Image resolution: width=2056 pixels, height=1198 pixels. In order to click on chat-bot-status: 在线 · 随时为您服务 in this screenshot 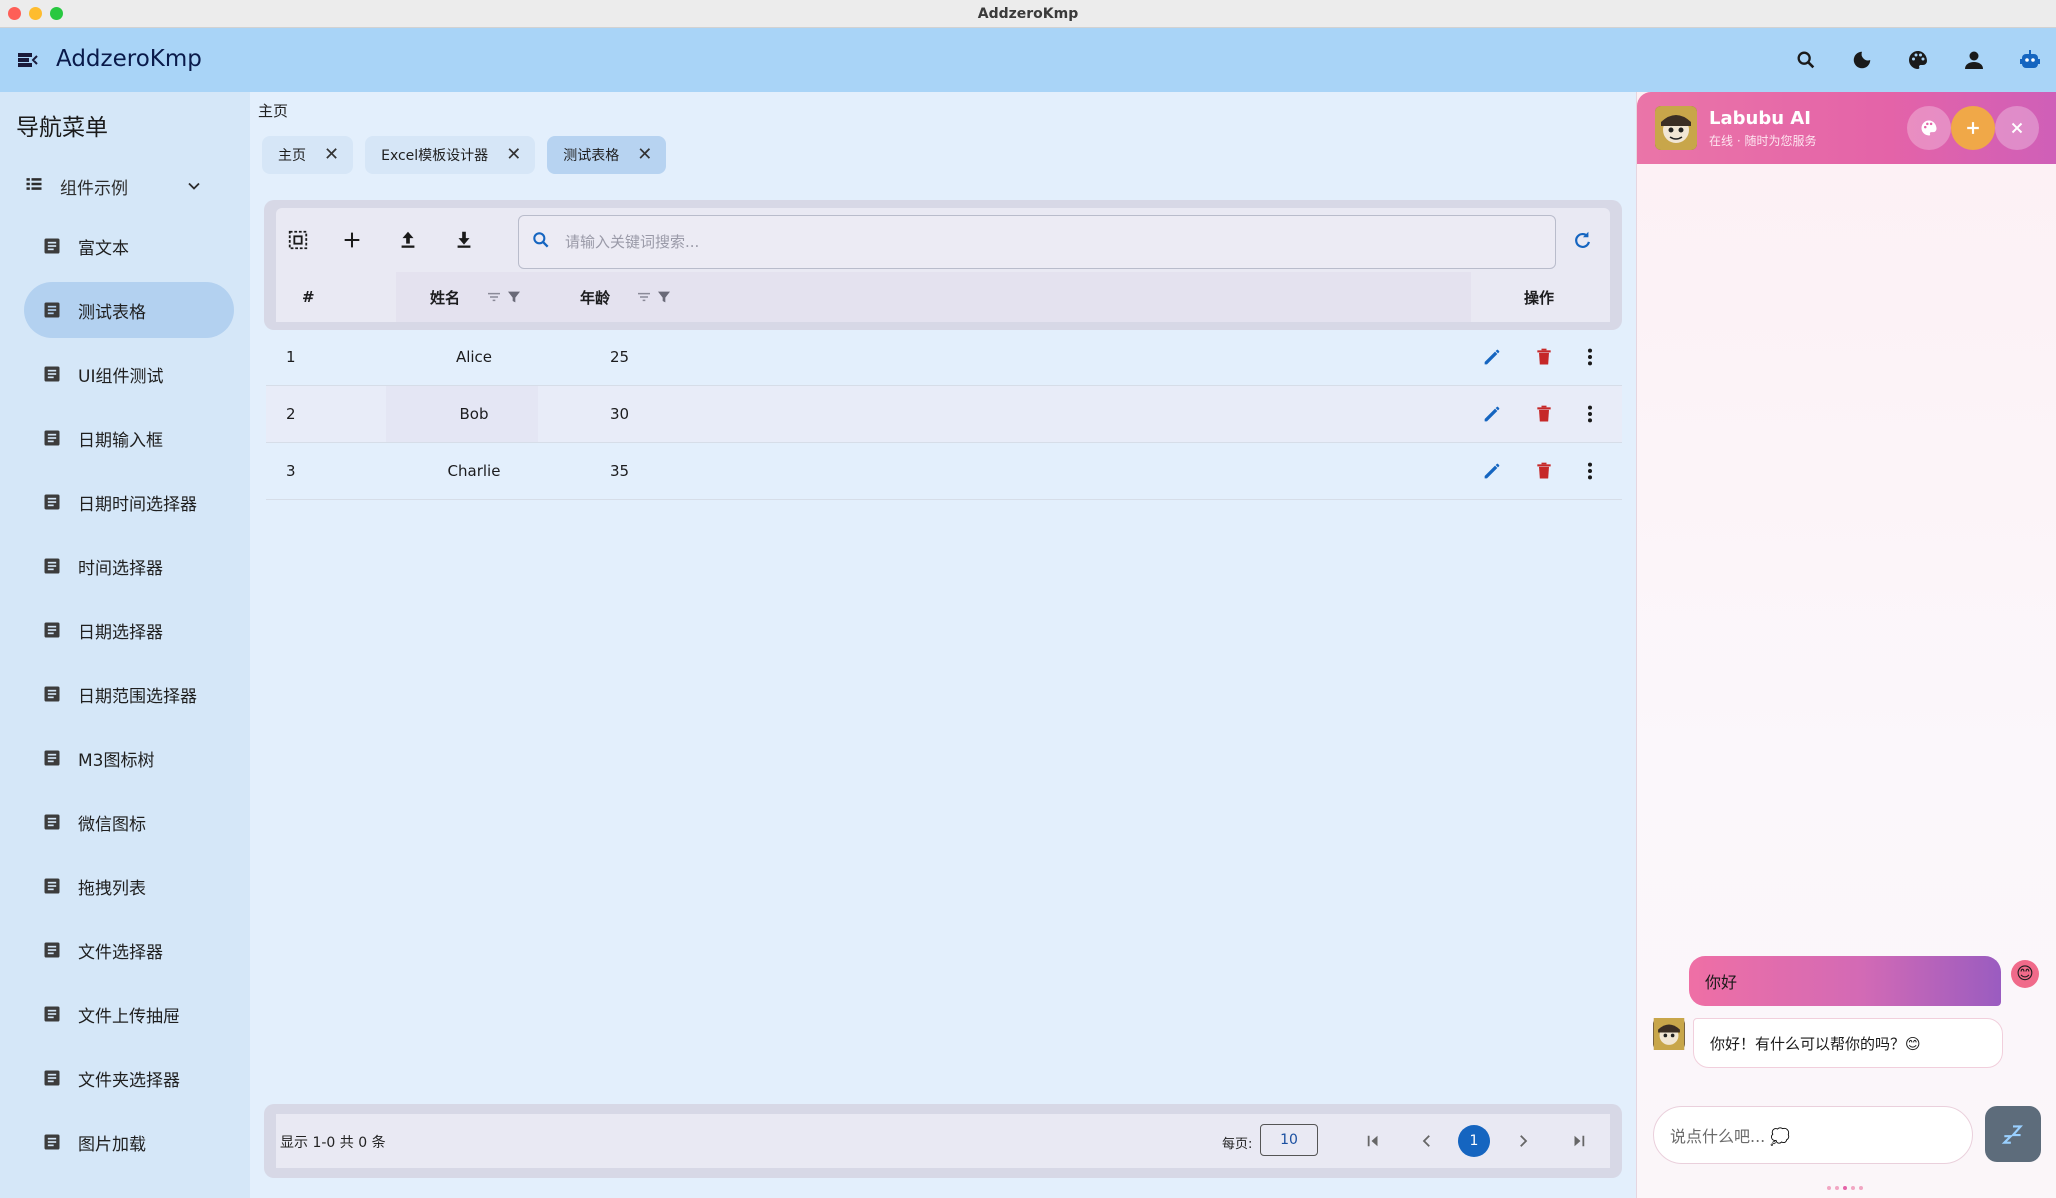, I will do `click(1763, 141)`.